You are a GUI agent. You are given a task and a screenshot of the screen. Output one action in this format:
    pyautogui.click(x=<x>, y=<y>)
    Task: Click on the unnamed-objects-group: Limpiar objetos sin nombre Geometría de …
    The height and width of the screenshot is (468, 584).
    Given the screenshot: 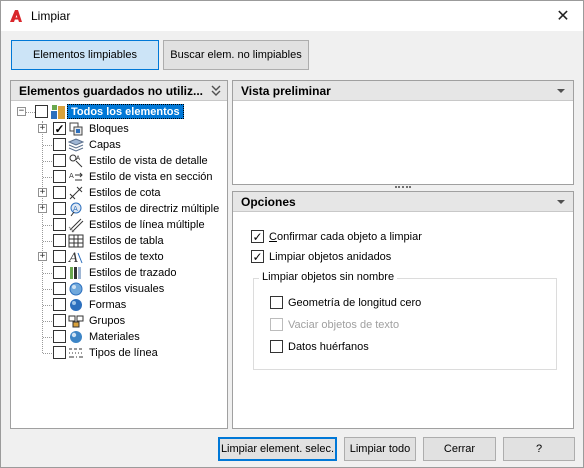 What is the action you would take?
    pyautogui.click(x=405, y=320)
    